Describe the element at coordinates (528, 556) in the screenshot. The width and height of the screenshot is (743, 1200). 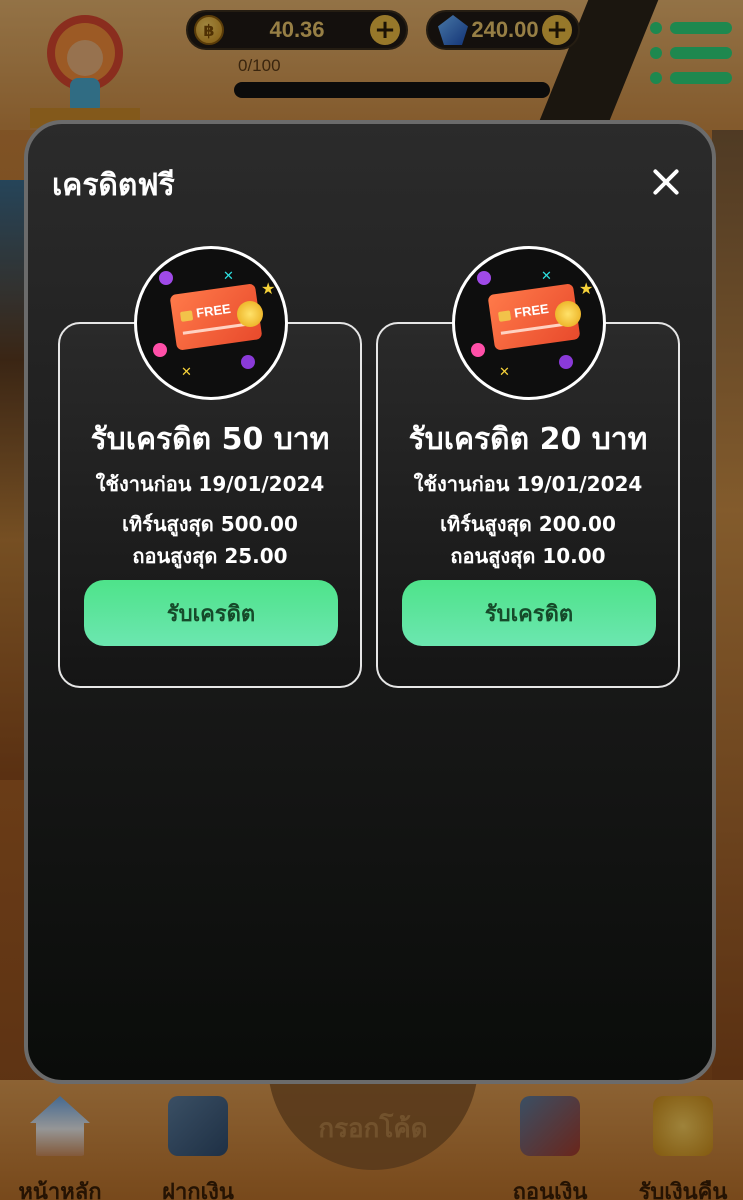
I see `offer-max-withdraw: ถอนสูงสุด 10.00` at that location.